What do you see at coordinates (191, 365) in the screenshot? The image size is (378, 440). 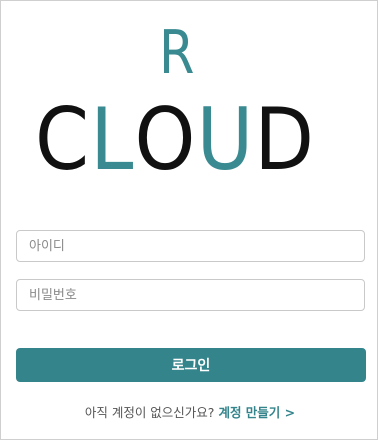 I see `login-button: 로그인` at bounding box center [191, 365].